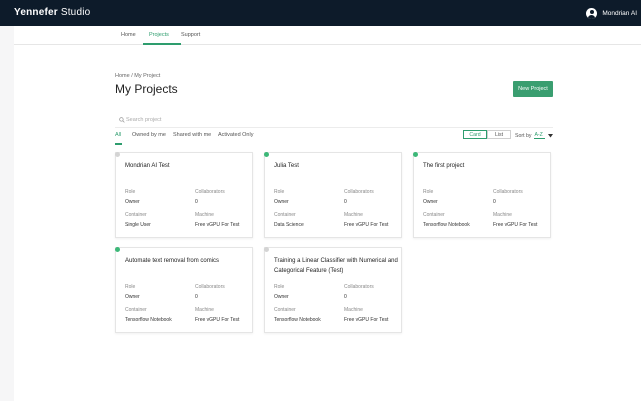 This screenshot has width=641, height=401. I want to click on nav-active-underline, so click(162, 44).